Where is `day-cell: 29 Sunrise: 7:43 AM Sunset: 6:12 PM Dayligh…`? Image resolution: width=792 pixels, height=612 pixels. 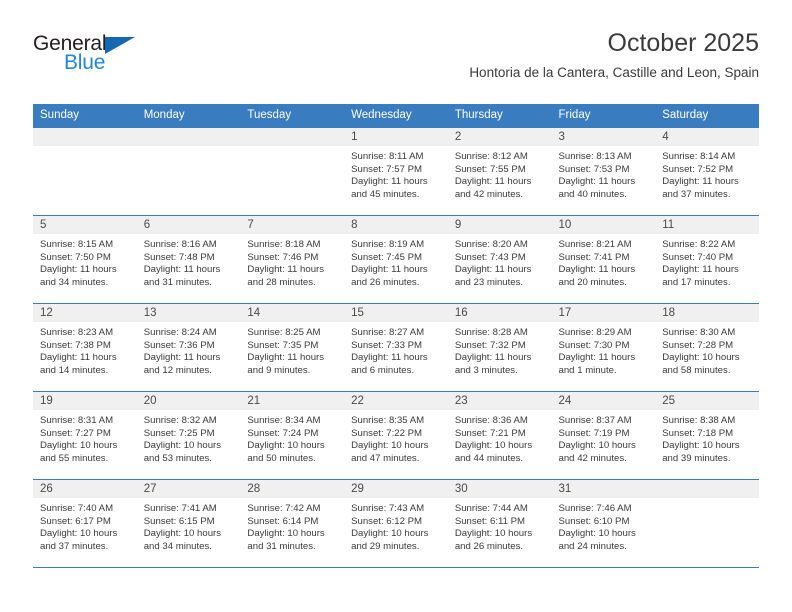
day-cell: 29 Sunrise: 7:43 AM Sunset: 6:12 PM Dayligh… is located at coordinates (396, 523).